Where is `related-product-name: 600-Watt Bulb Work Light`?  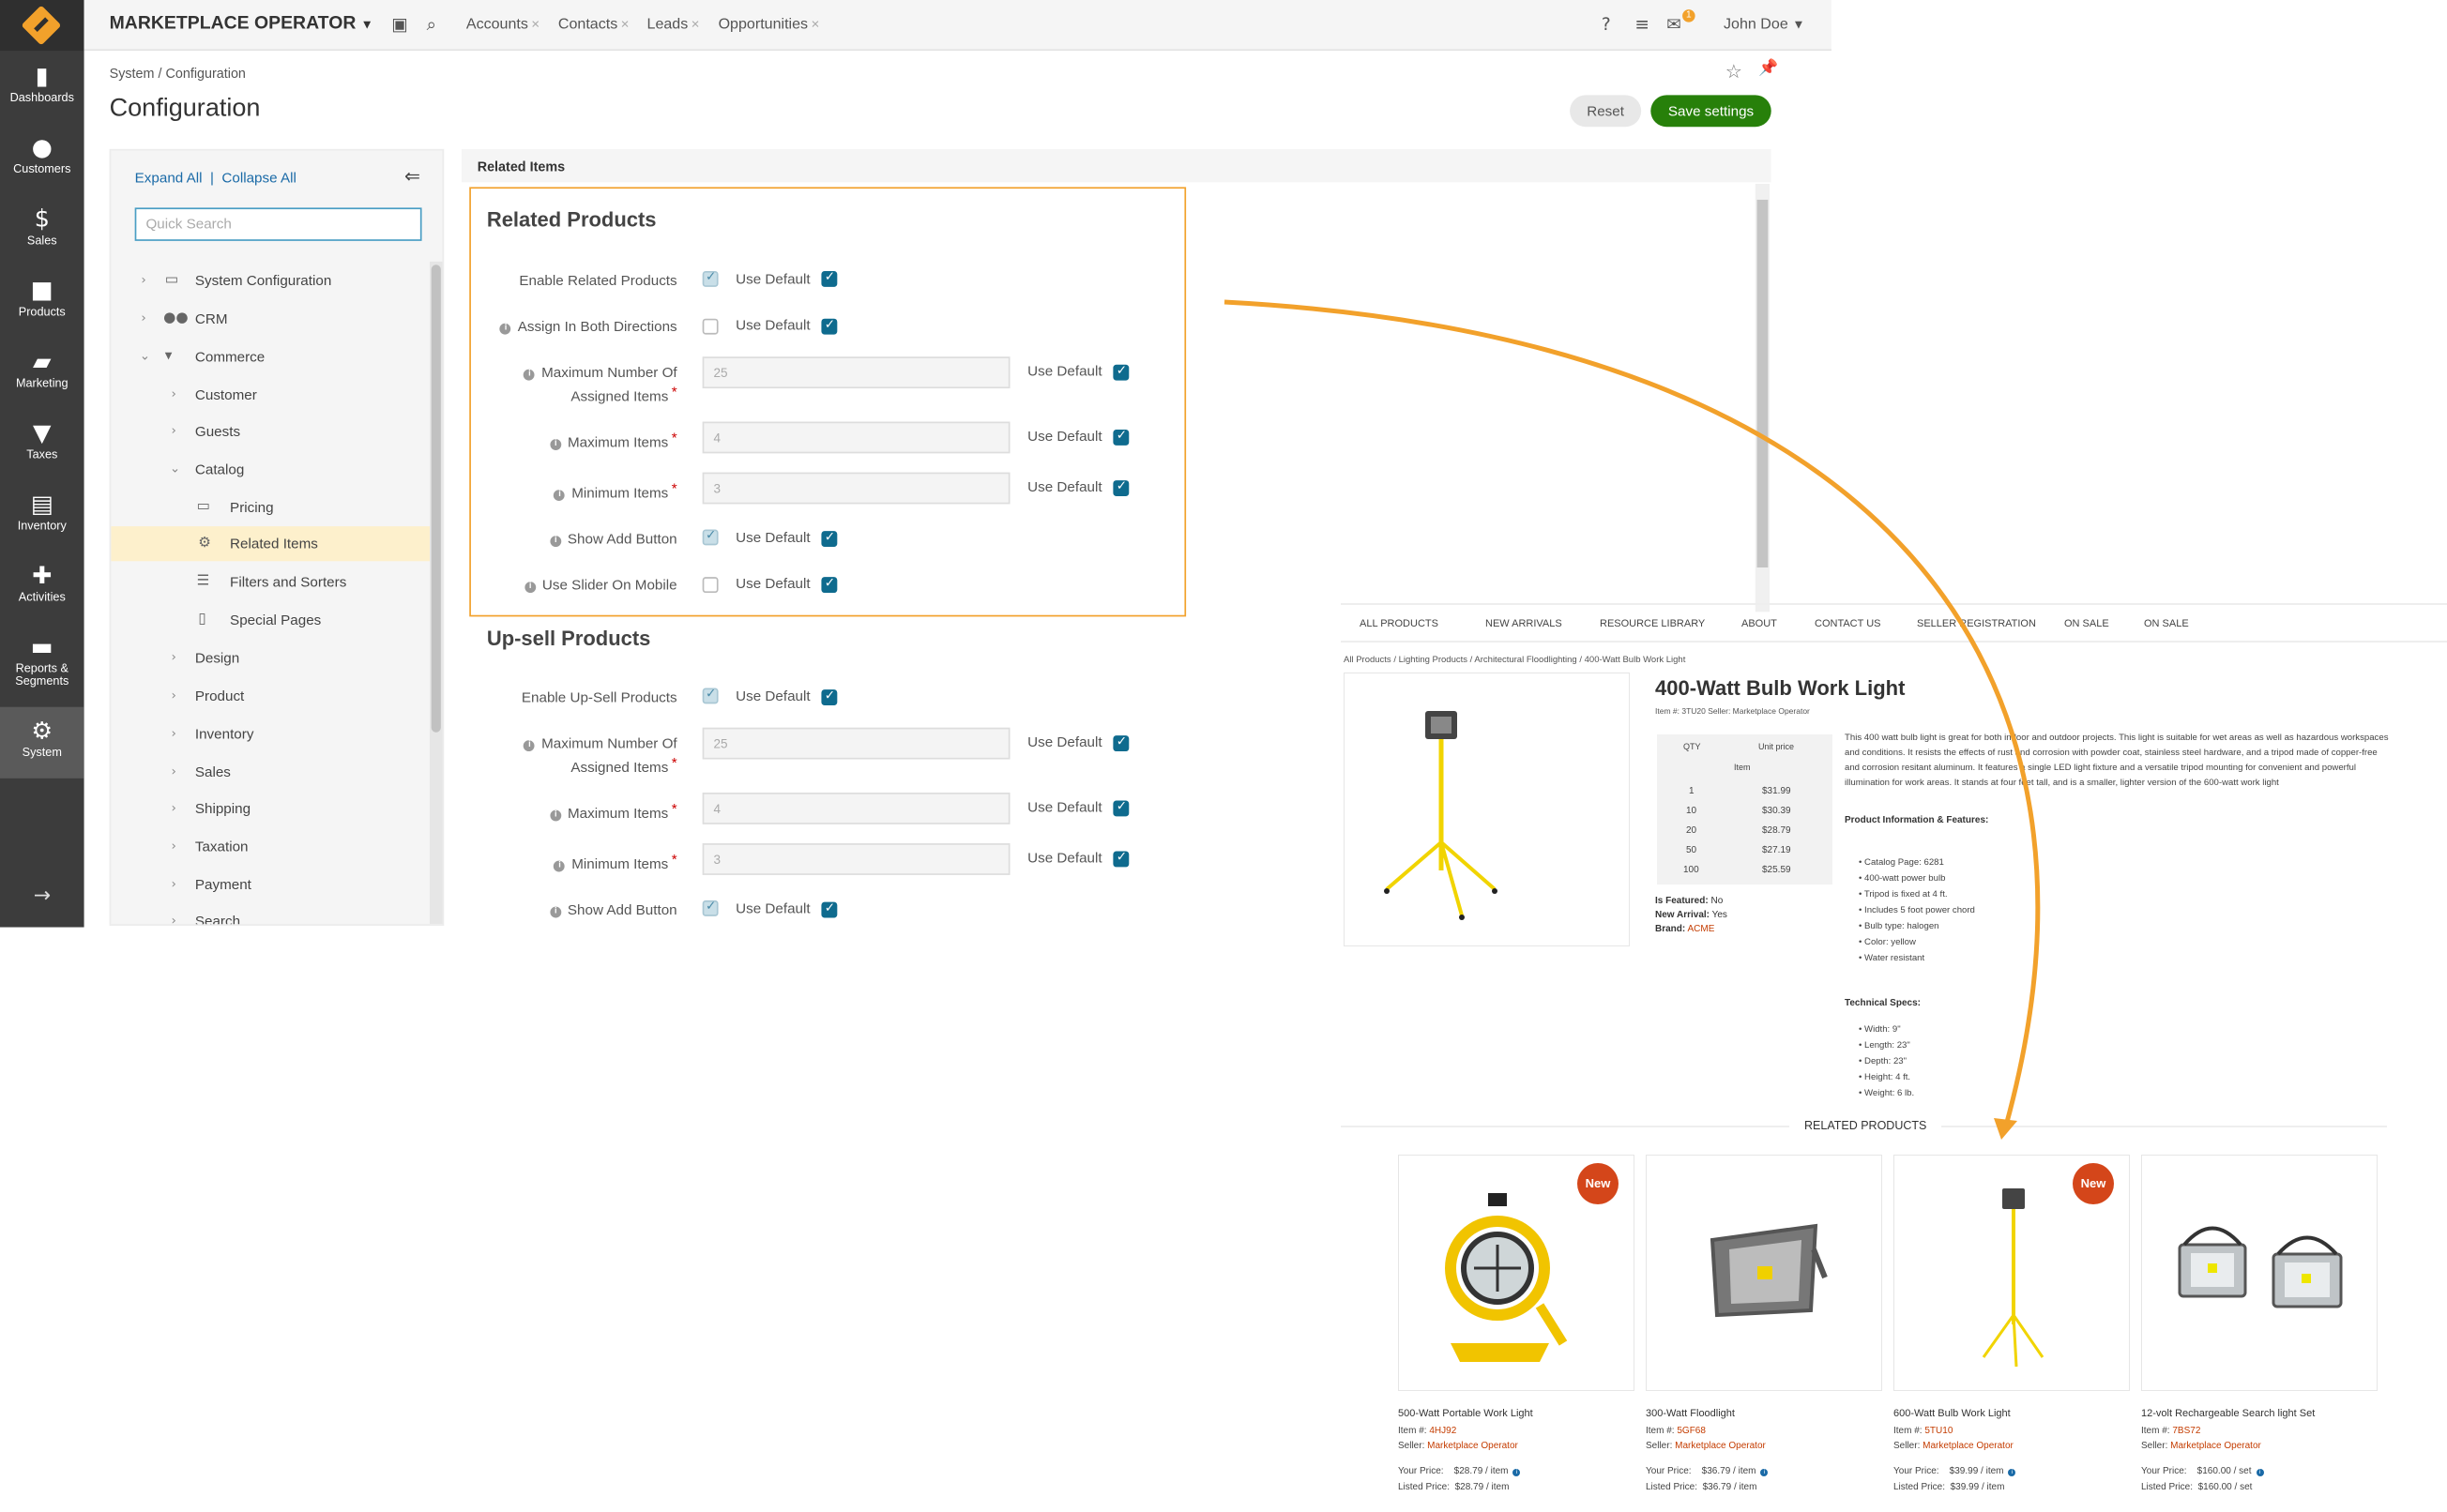
related-product-name: 600-Watt Bulb Work Light is located at coordinates (1952, 1413).